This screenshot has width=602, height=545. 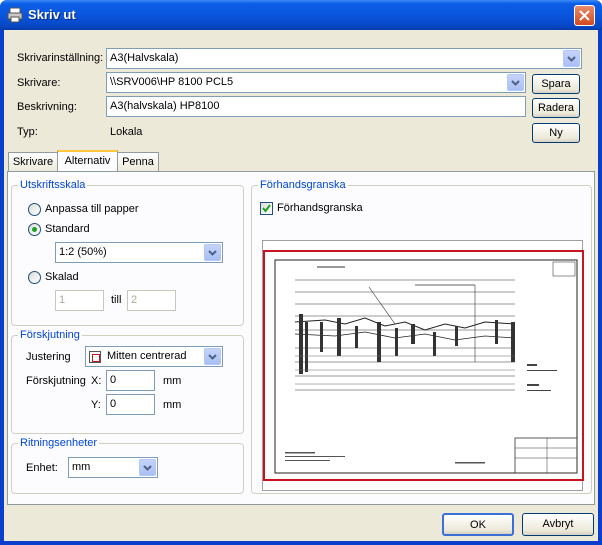 I want to click on justify-label: Justering, so click(x=48, y=357).